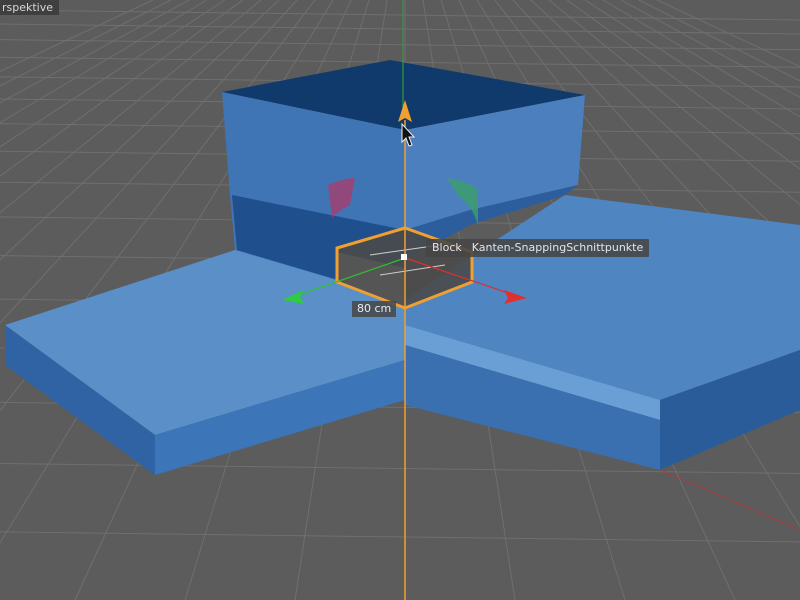  Describe the element at coordinates (519, 247) in the screenshot. I see `snap-mode-label: Kanten-Snapping` at that location.